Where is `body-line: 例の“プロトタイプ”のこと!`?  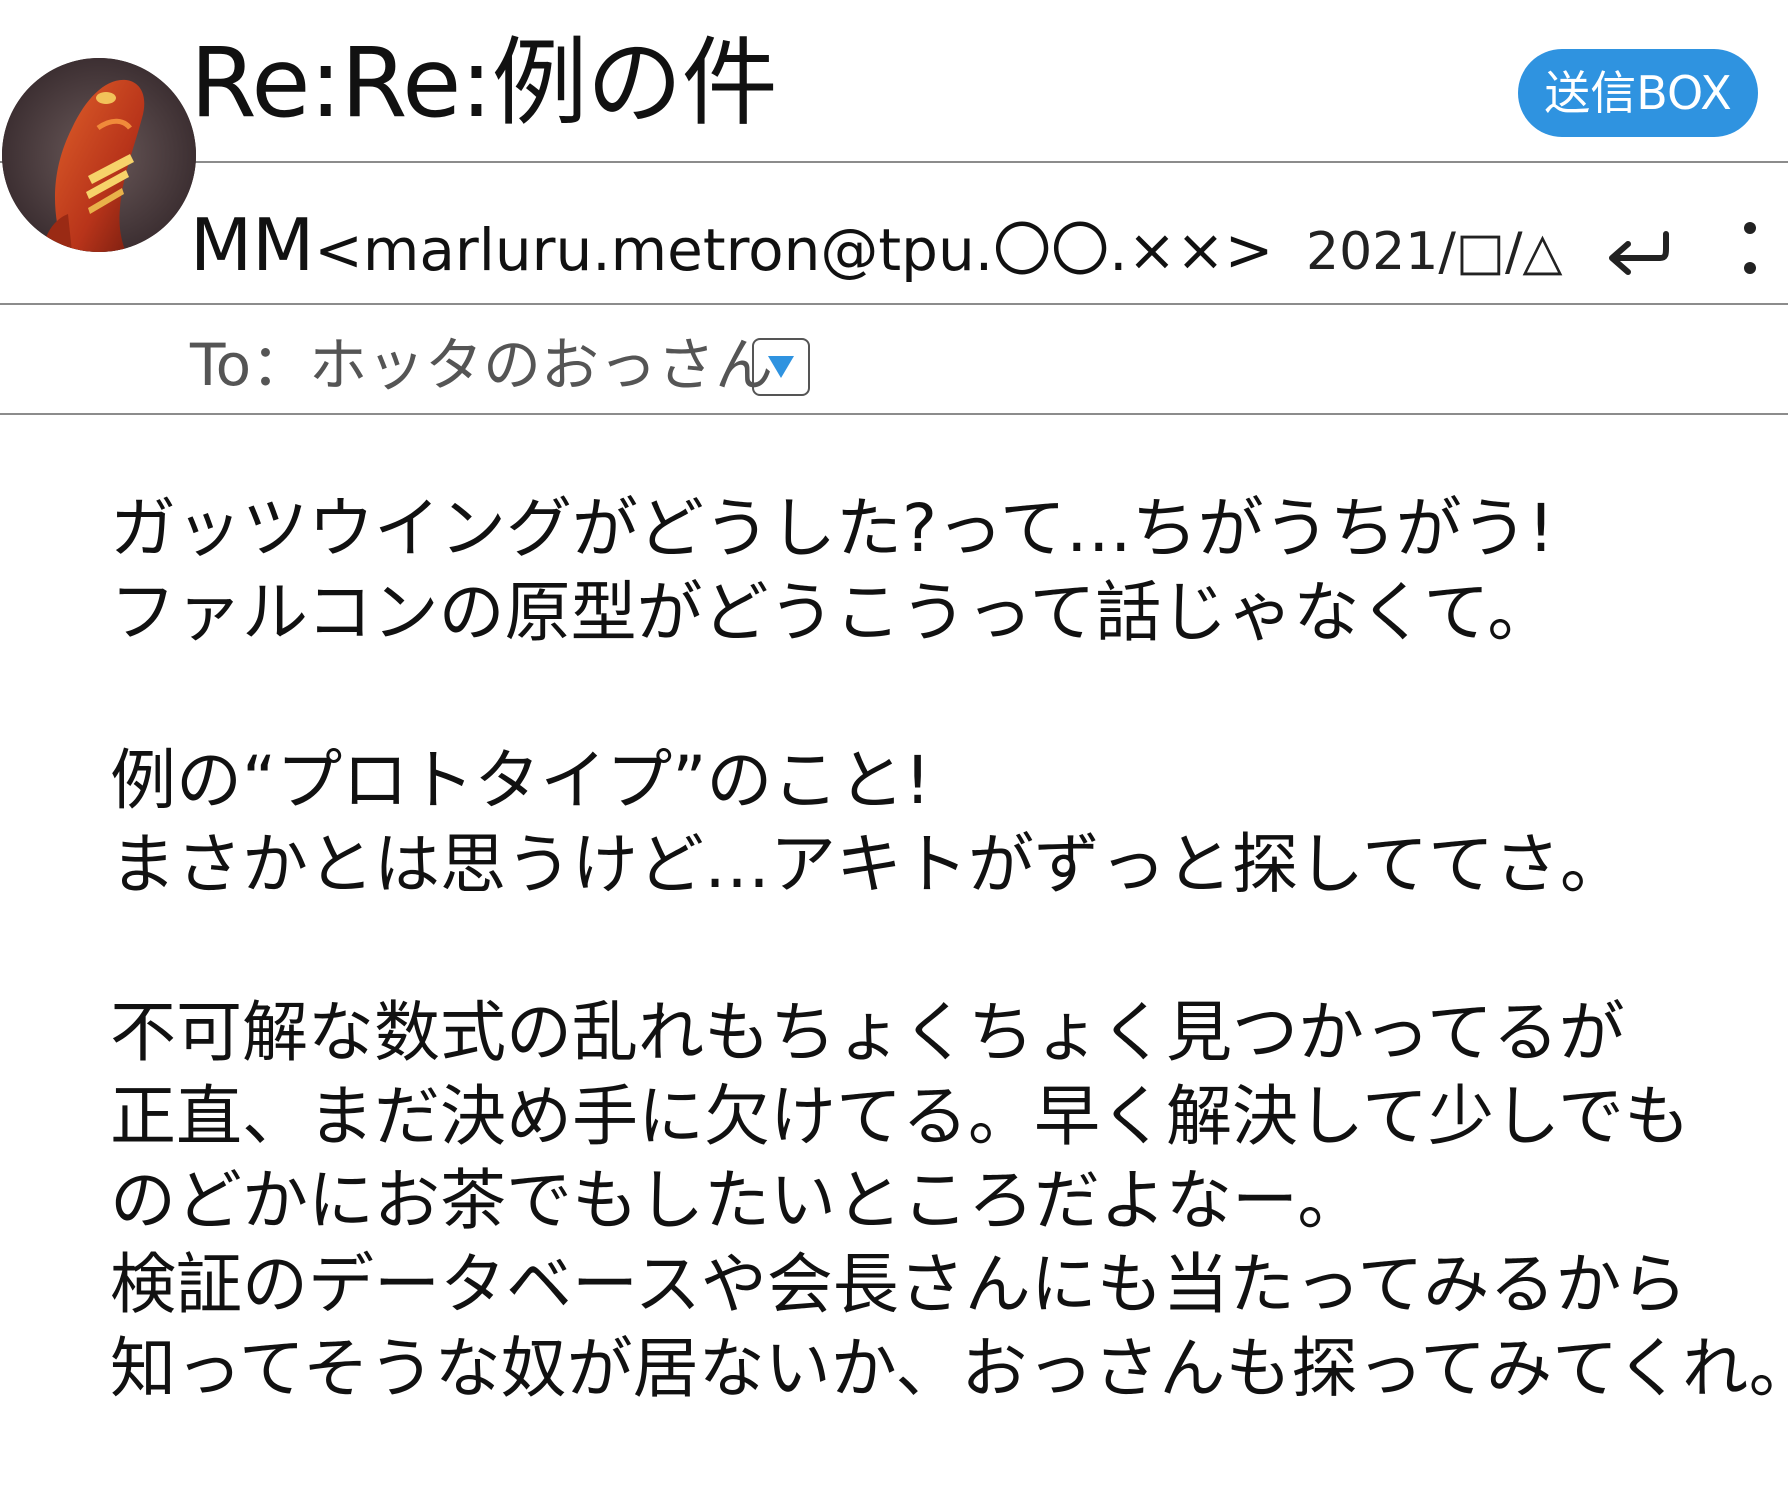 body-line: 例の“プロトタイプ”のこと! is located at coordinates (520, 780).